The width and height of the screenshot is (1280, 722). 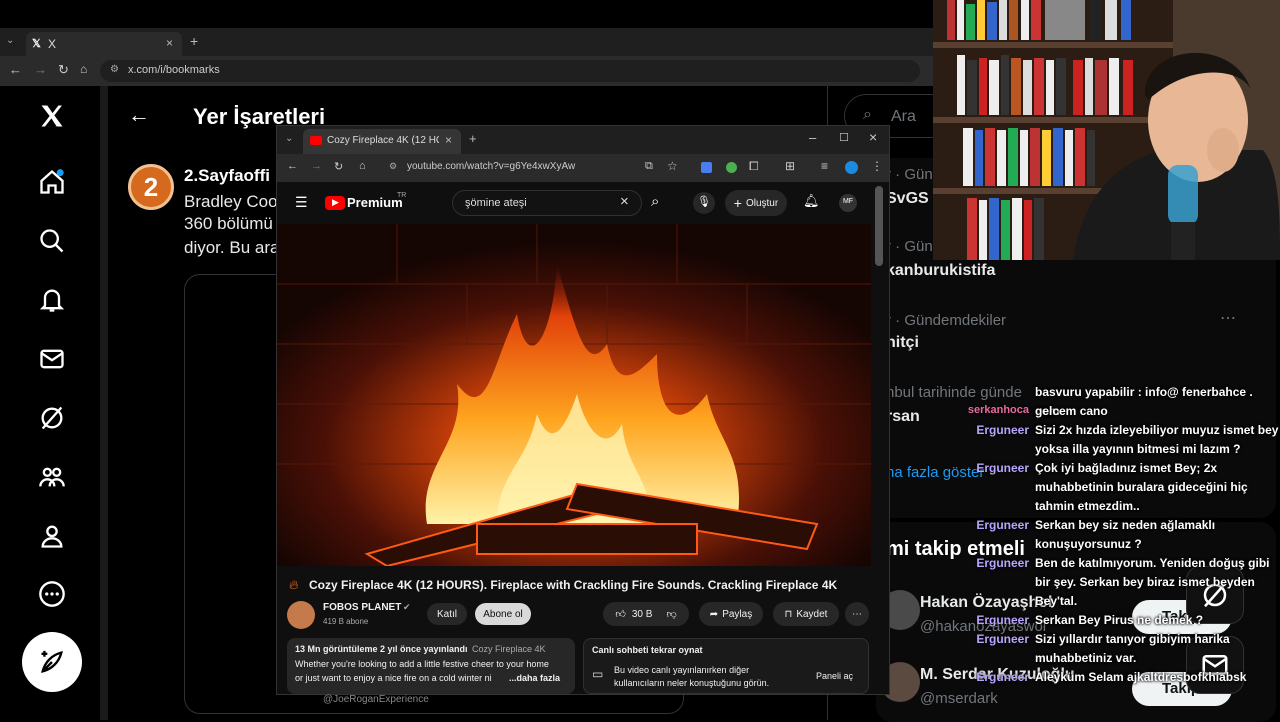 What do you see at coordinates (1141, 487) in the screenshot?
I see `chat-text: muhabbetinin buralara gideceğini hiç` at bounding box center [1141, 487].